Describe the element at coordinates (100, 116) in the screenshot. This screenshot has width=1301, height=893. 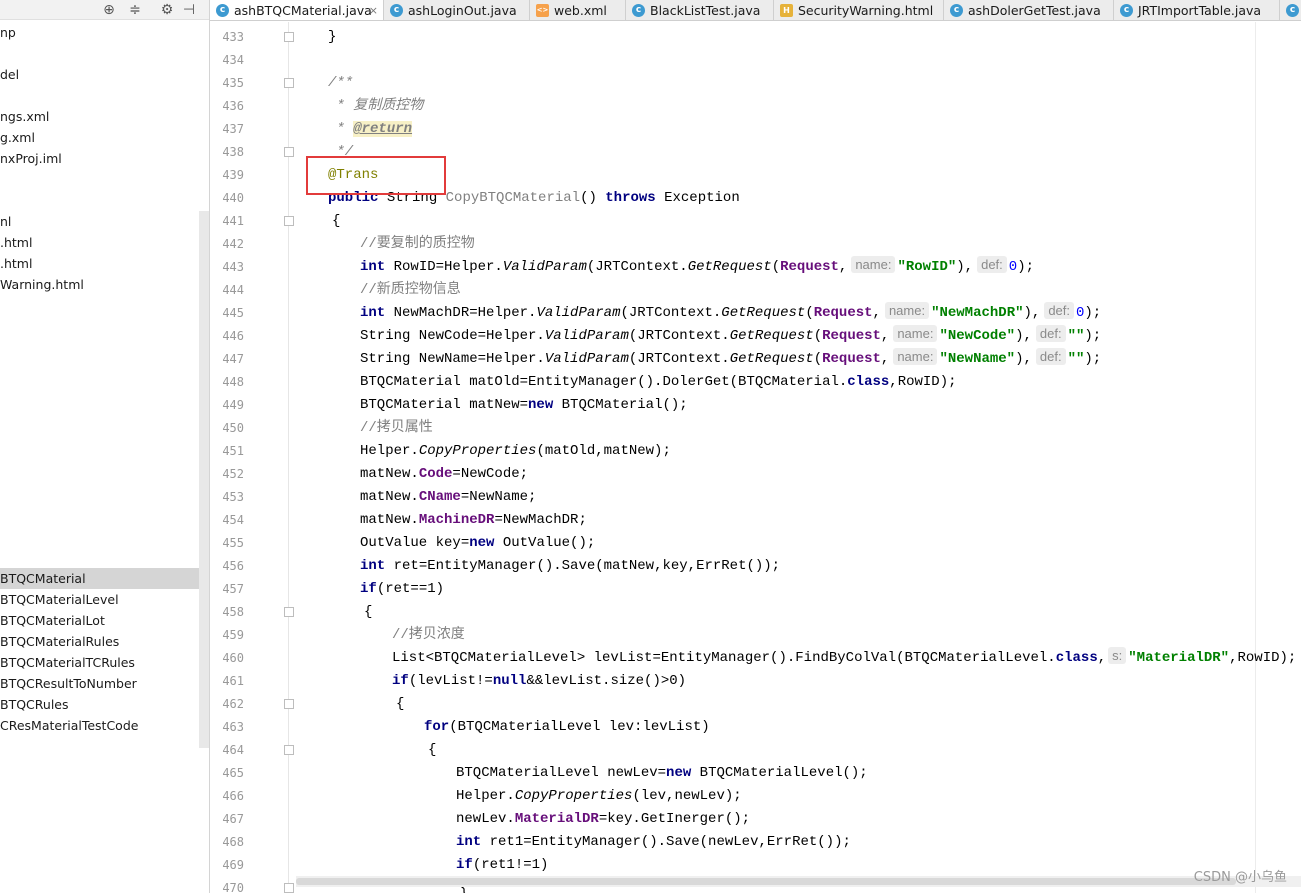
I see `tree-item: ngs.xml` at that location.